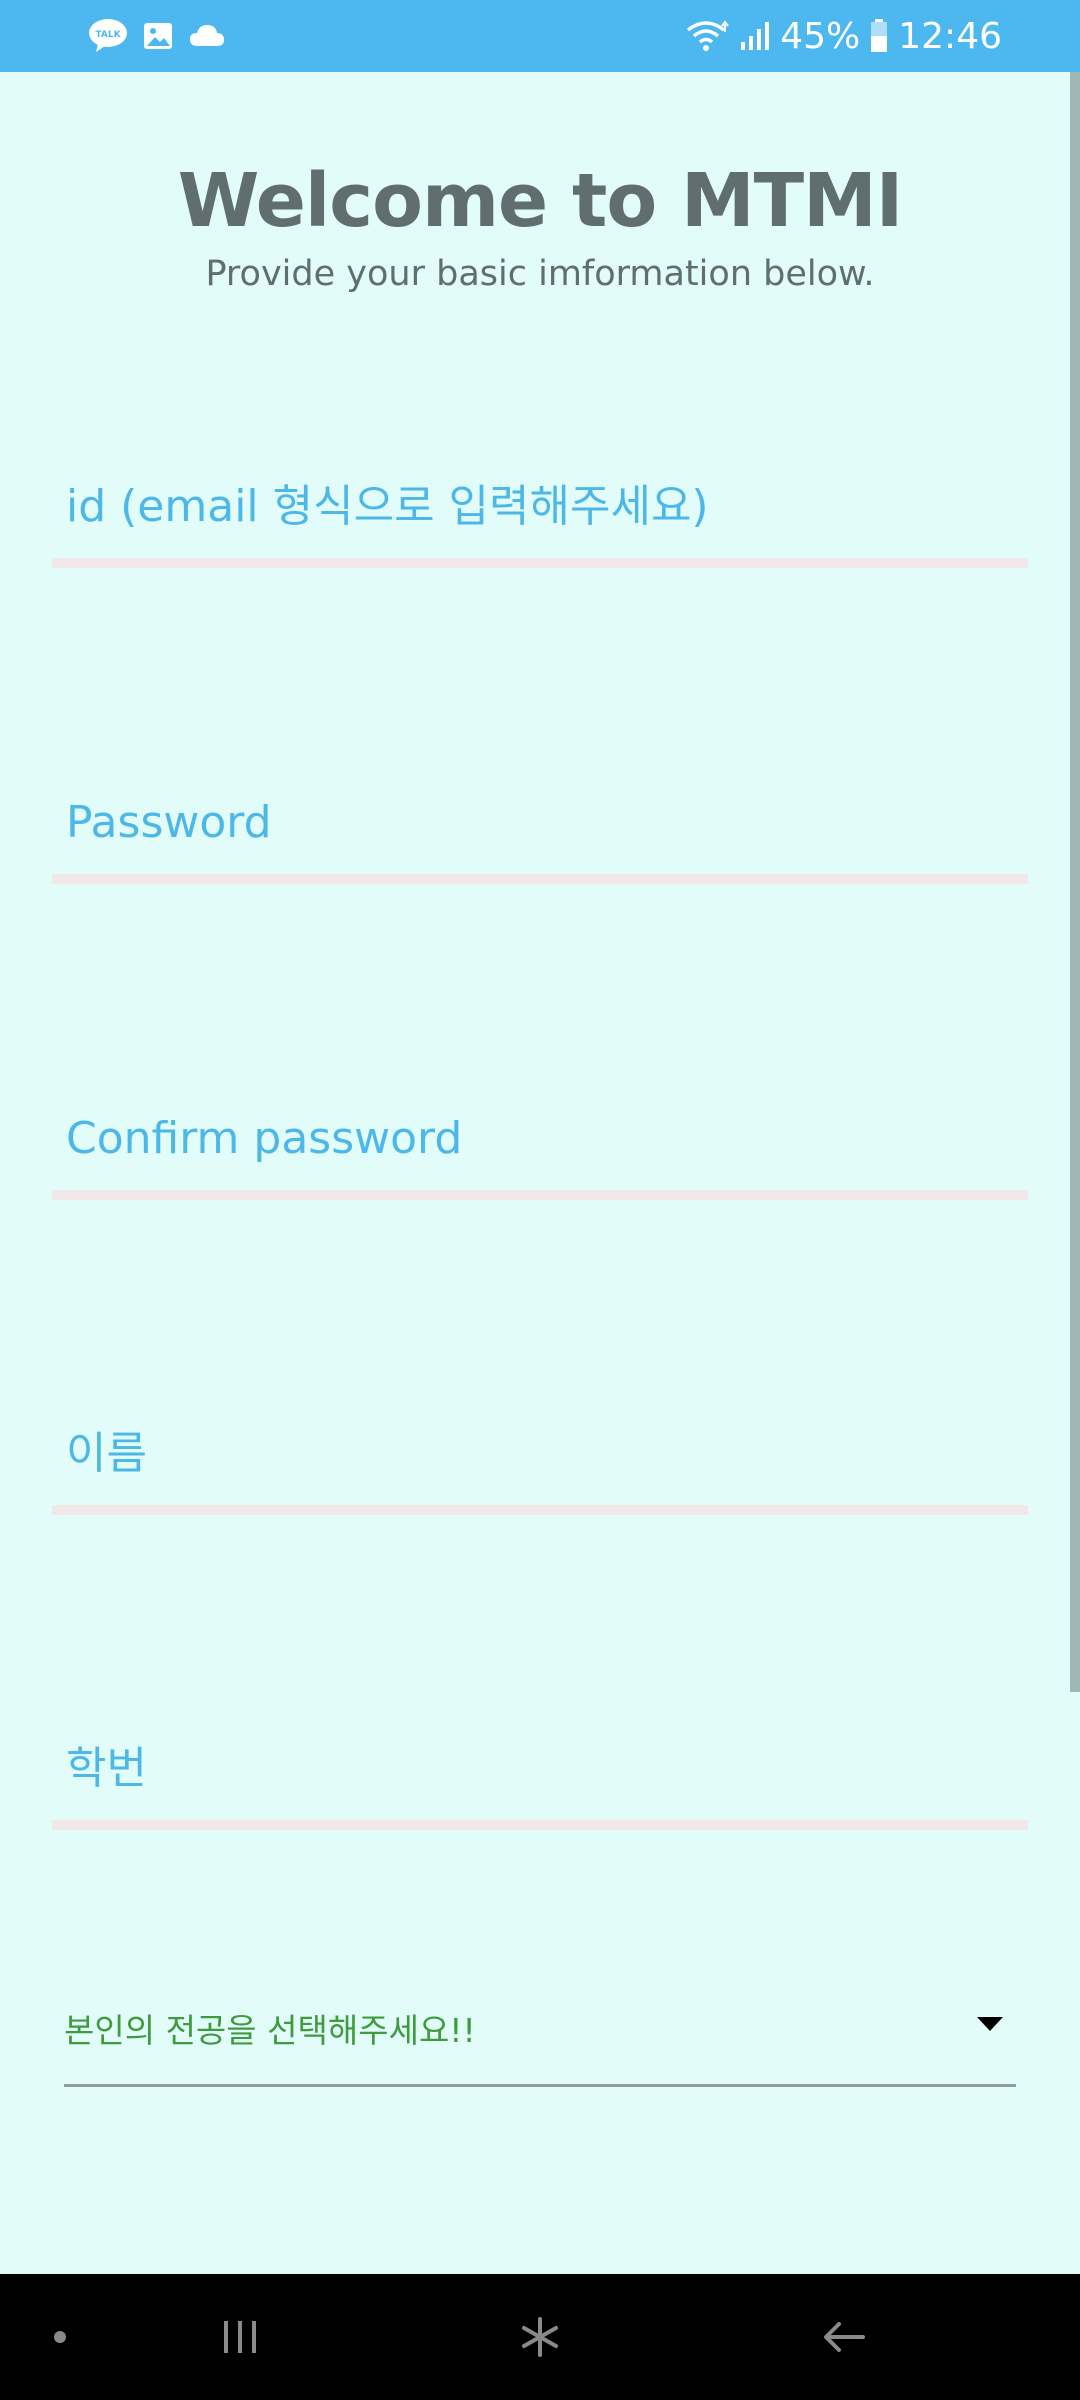  I want to click on notification-icons: TALK, so click(157, 36).